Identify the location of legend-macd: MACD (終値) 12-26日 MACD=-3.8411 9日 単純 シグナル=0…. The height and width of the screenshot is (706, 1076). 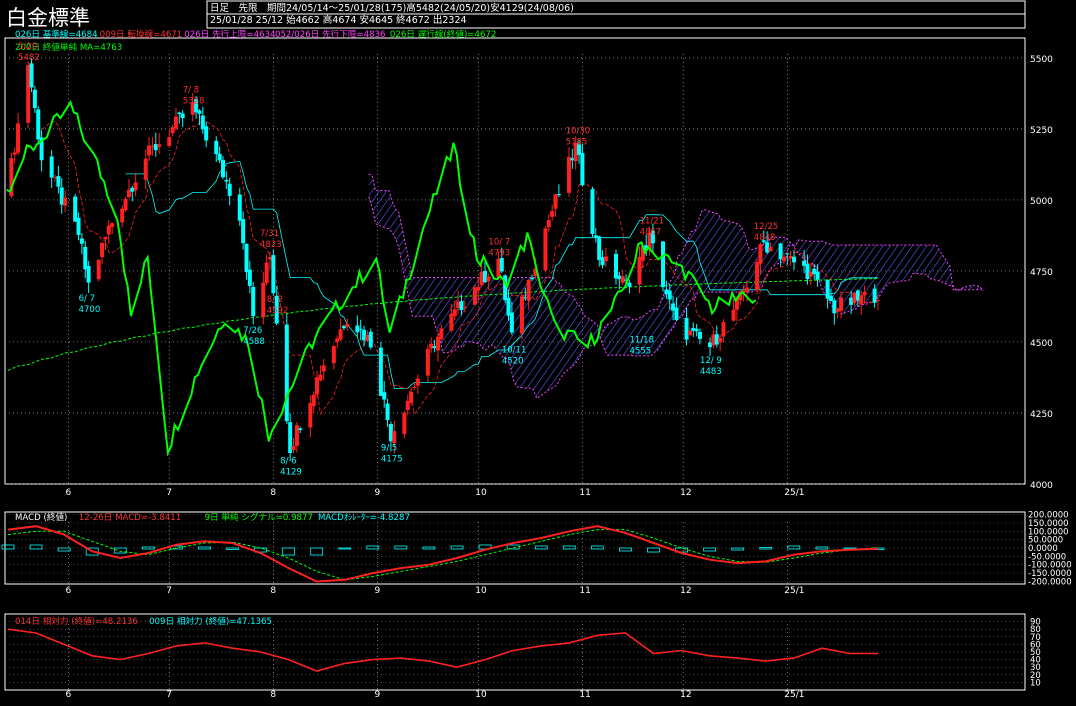
(212, 517).